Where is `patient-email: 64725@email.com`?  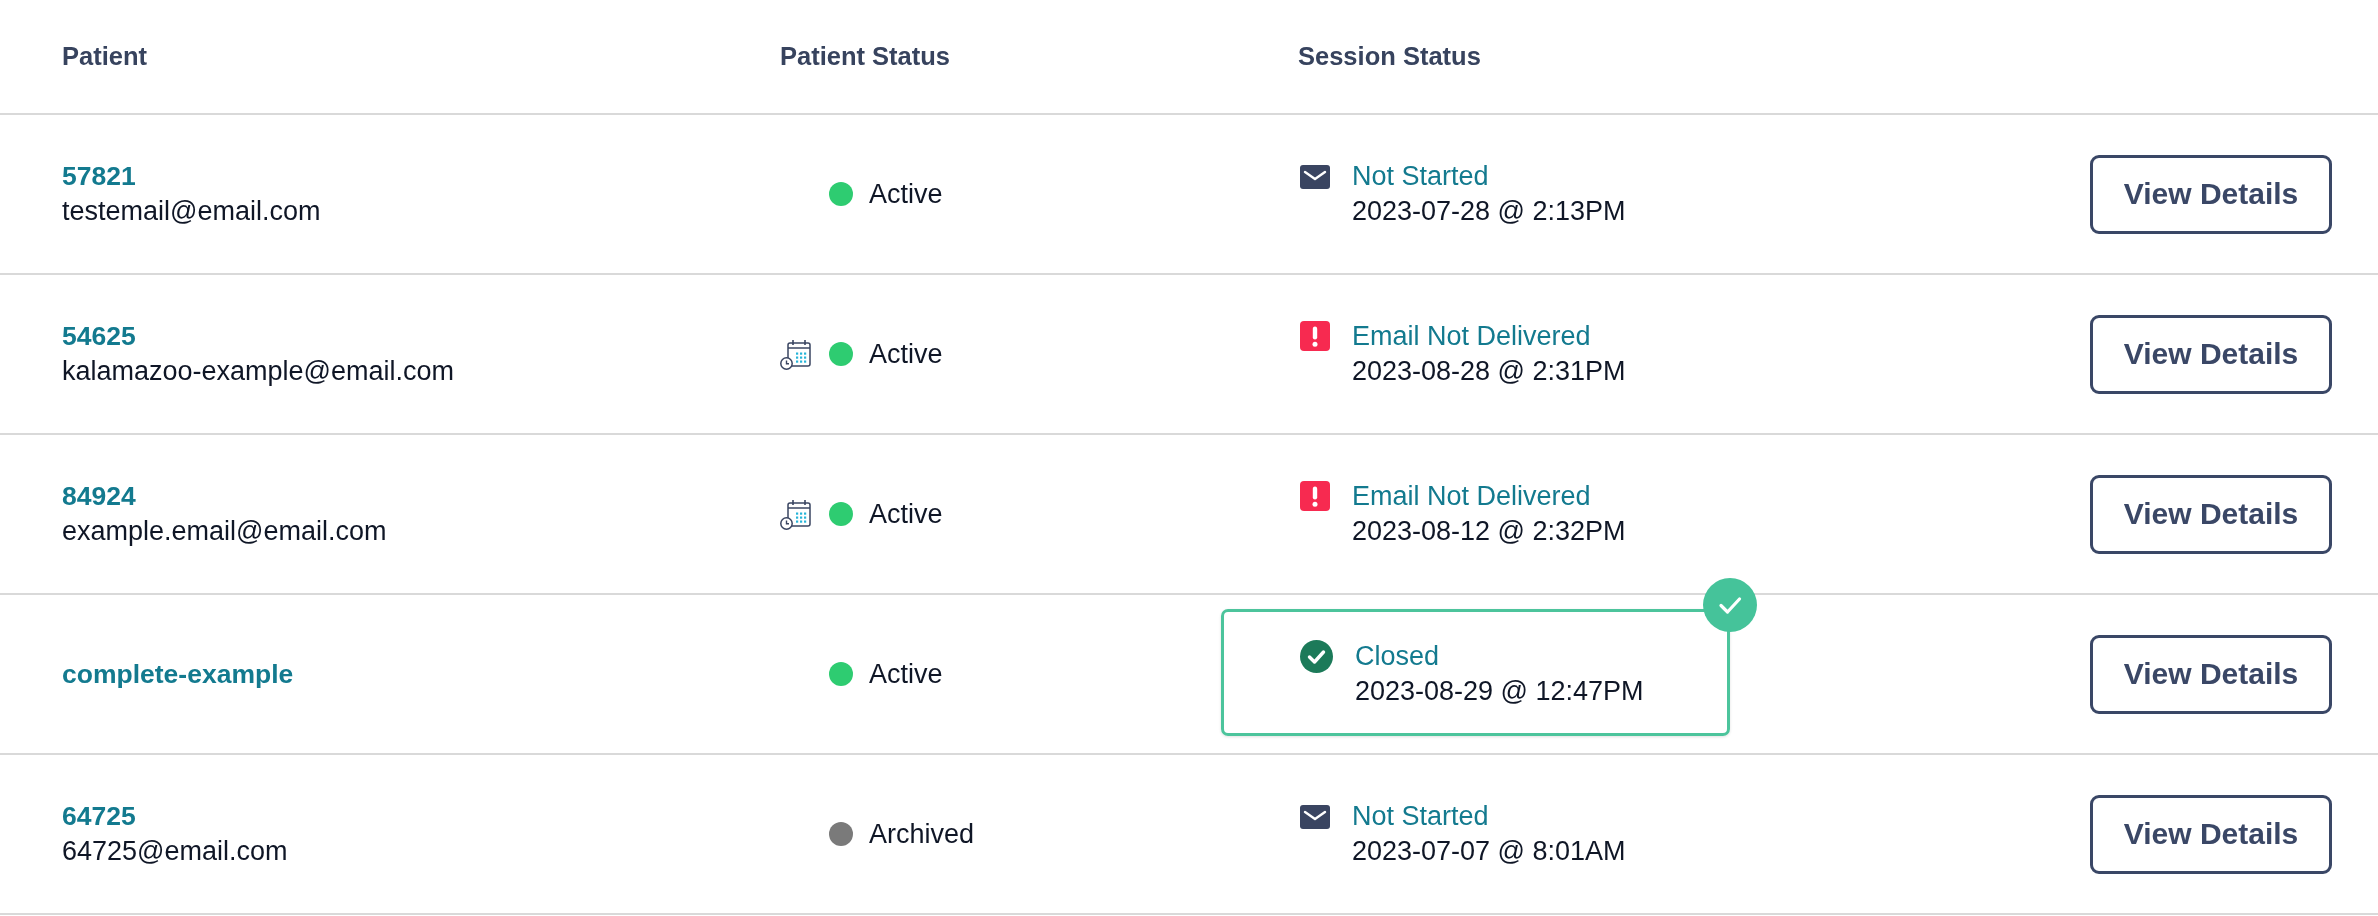
patient-email: 64725@email.com is located at coordinates (175, 851).